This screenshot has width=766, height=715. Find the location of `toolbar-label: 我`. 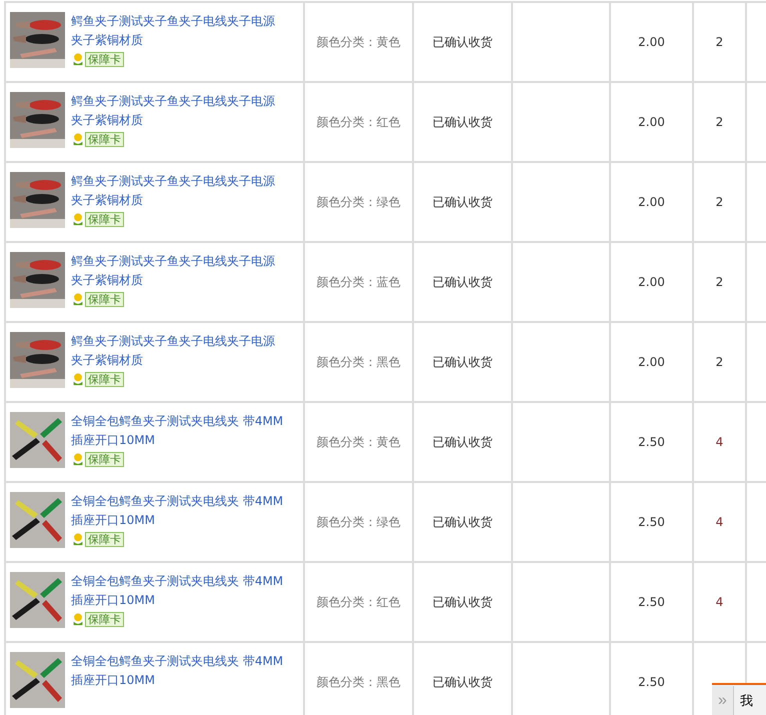

toolbar-label: 我 is located at coordinates (743, 701).